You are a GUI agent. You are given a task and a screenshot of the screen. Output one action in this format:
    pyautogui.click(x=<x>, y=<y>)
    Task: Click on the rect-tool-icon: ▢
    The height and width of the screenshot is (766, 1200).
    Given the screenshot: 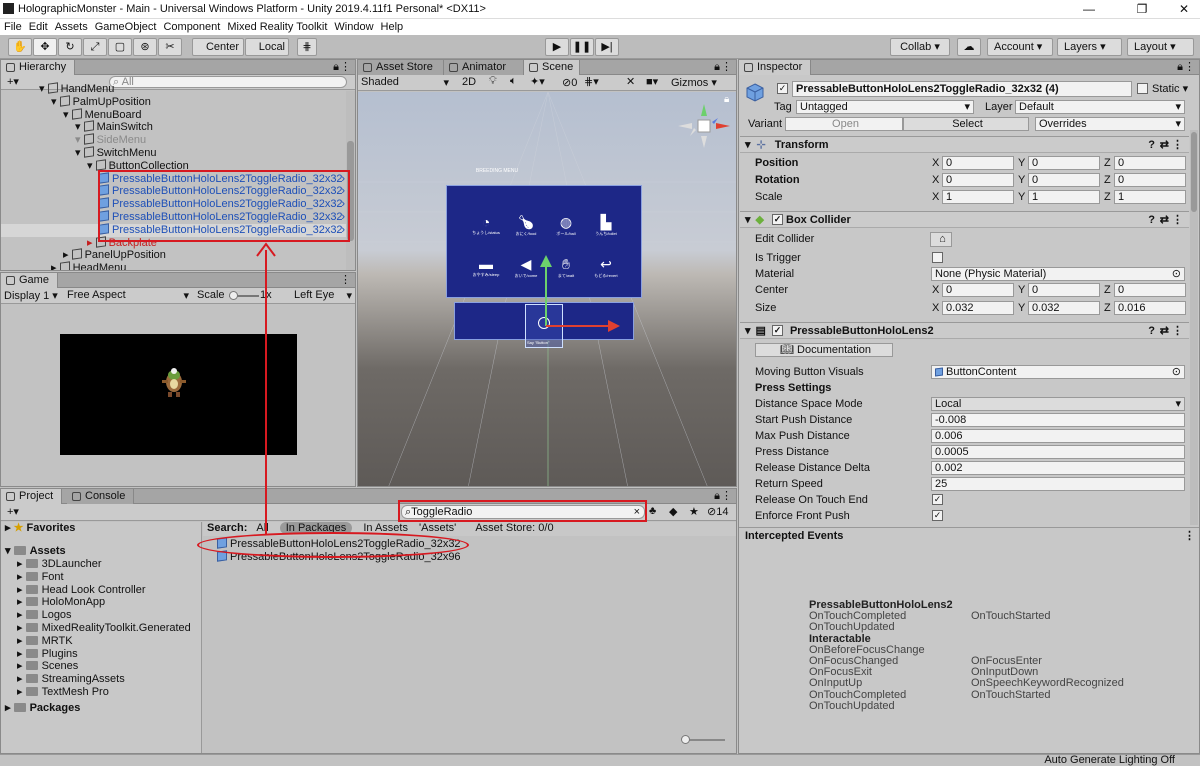 What is the action you would take?
    pyautogui.click(x=120, y=47)
    